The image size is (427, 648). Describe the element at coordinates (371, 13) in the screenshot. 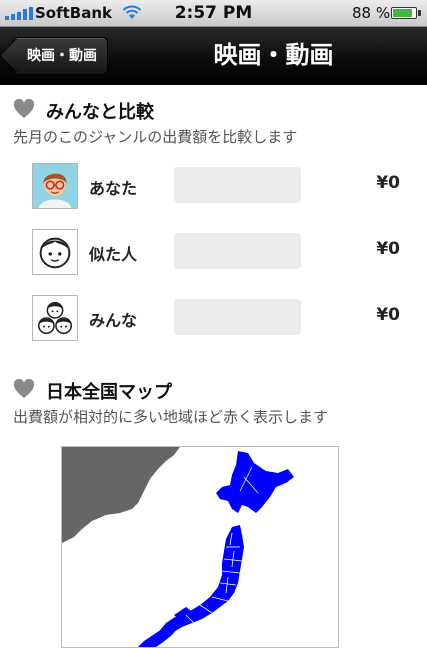

I see `battery-percentage: 88 %` at that location.